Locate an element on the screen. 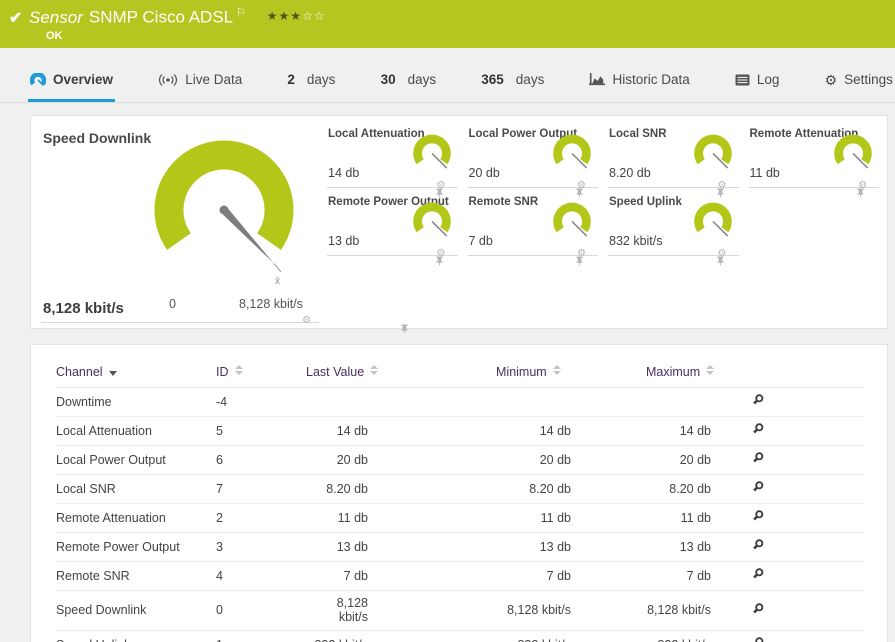 The height and width of the screenshot is (642, 895). mini-gauge-value: 14 db is located at coordinates (344, 173).